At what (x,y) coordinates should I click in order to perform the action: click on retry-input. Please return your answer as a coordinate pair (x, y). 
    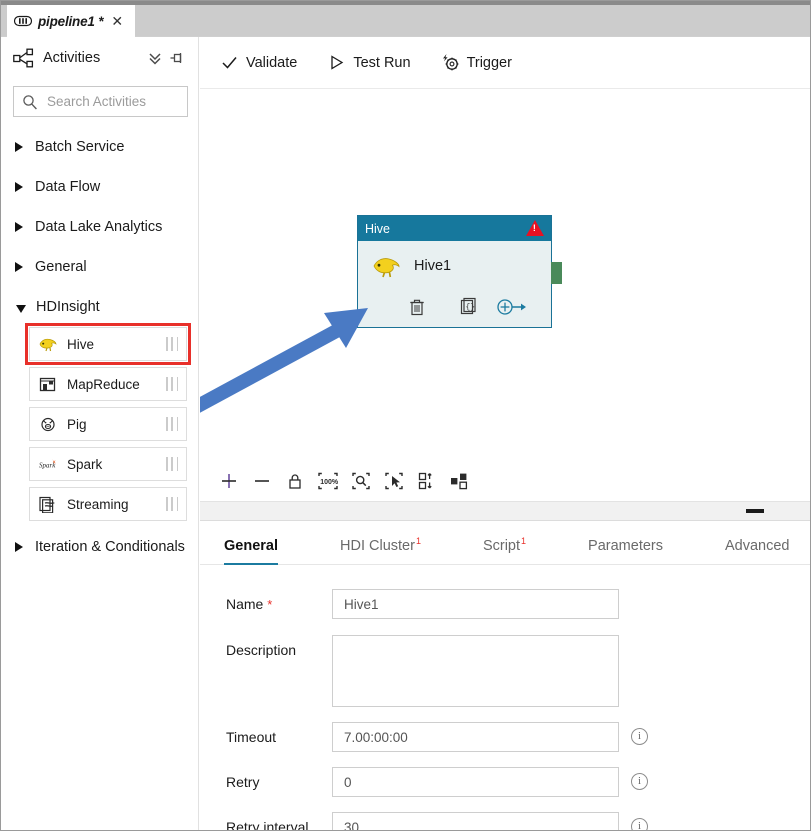
    Looking at the image, I should click on (475, 782).